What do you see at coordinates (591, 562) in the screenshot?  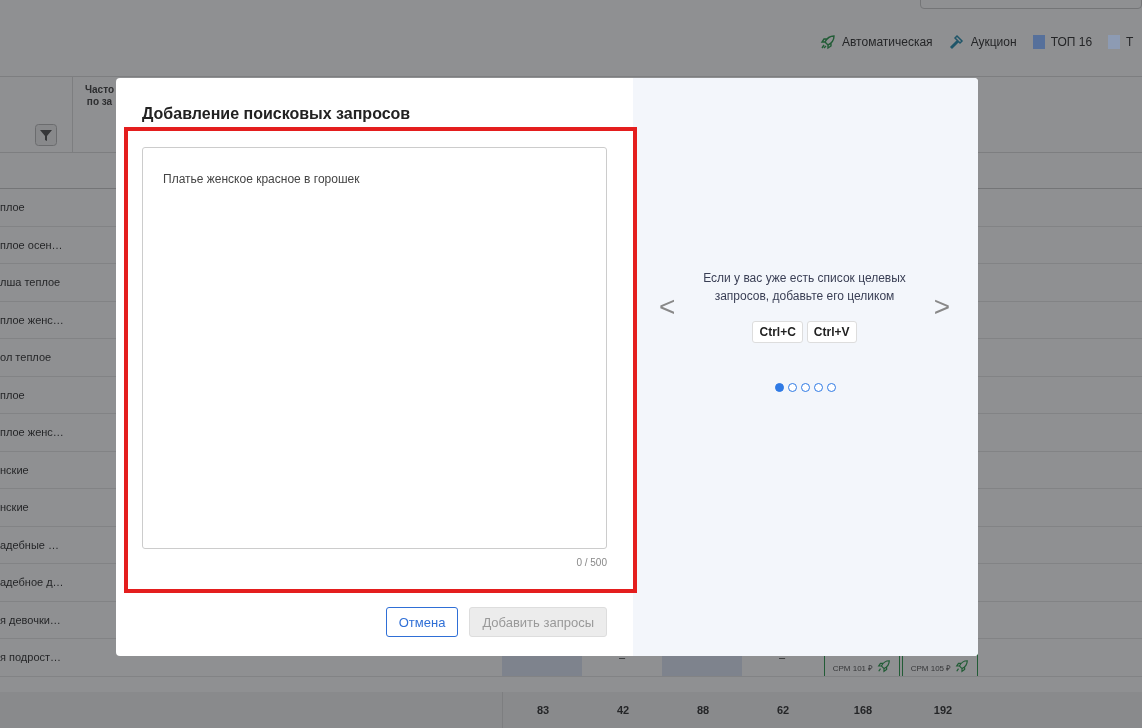 I see `character-counter: 0 / 500` at bounding box center [591, 562].